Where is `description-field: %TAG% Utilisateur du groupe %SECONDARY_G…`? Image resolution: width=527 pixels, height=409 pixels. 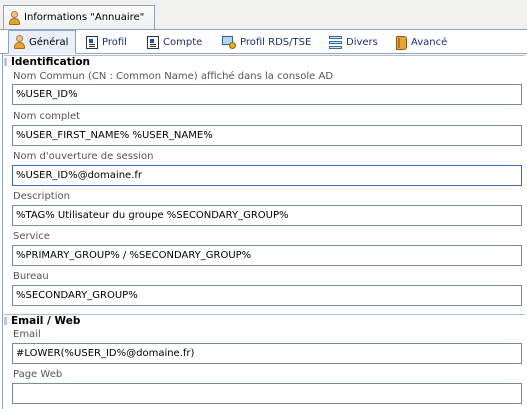 description-field: %TAG% Utilisateur du groupe %SECONDARY_G… is located at coordinates (267, 215).